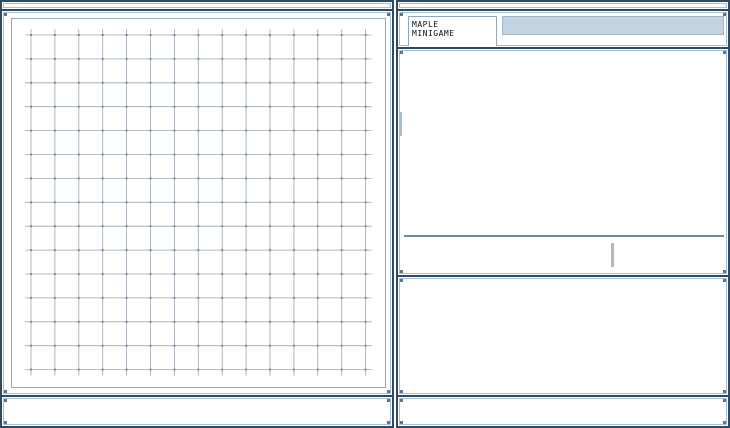 This screenshot has width=730, height=428. What do you see at coordinates (612, 255) in the screenshot?
I see `chat-input-caret` at bounding box center [612, 255].